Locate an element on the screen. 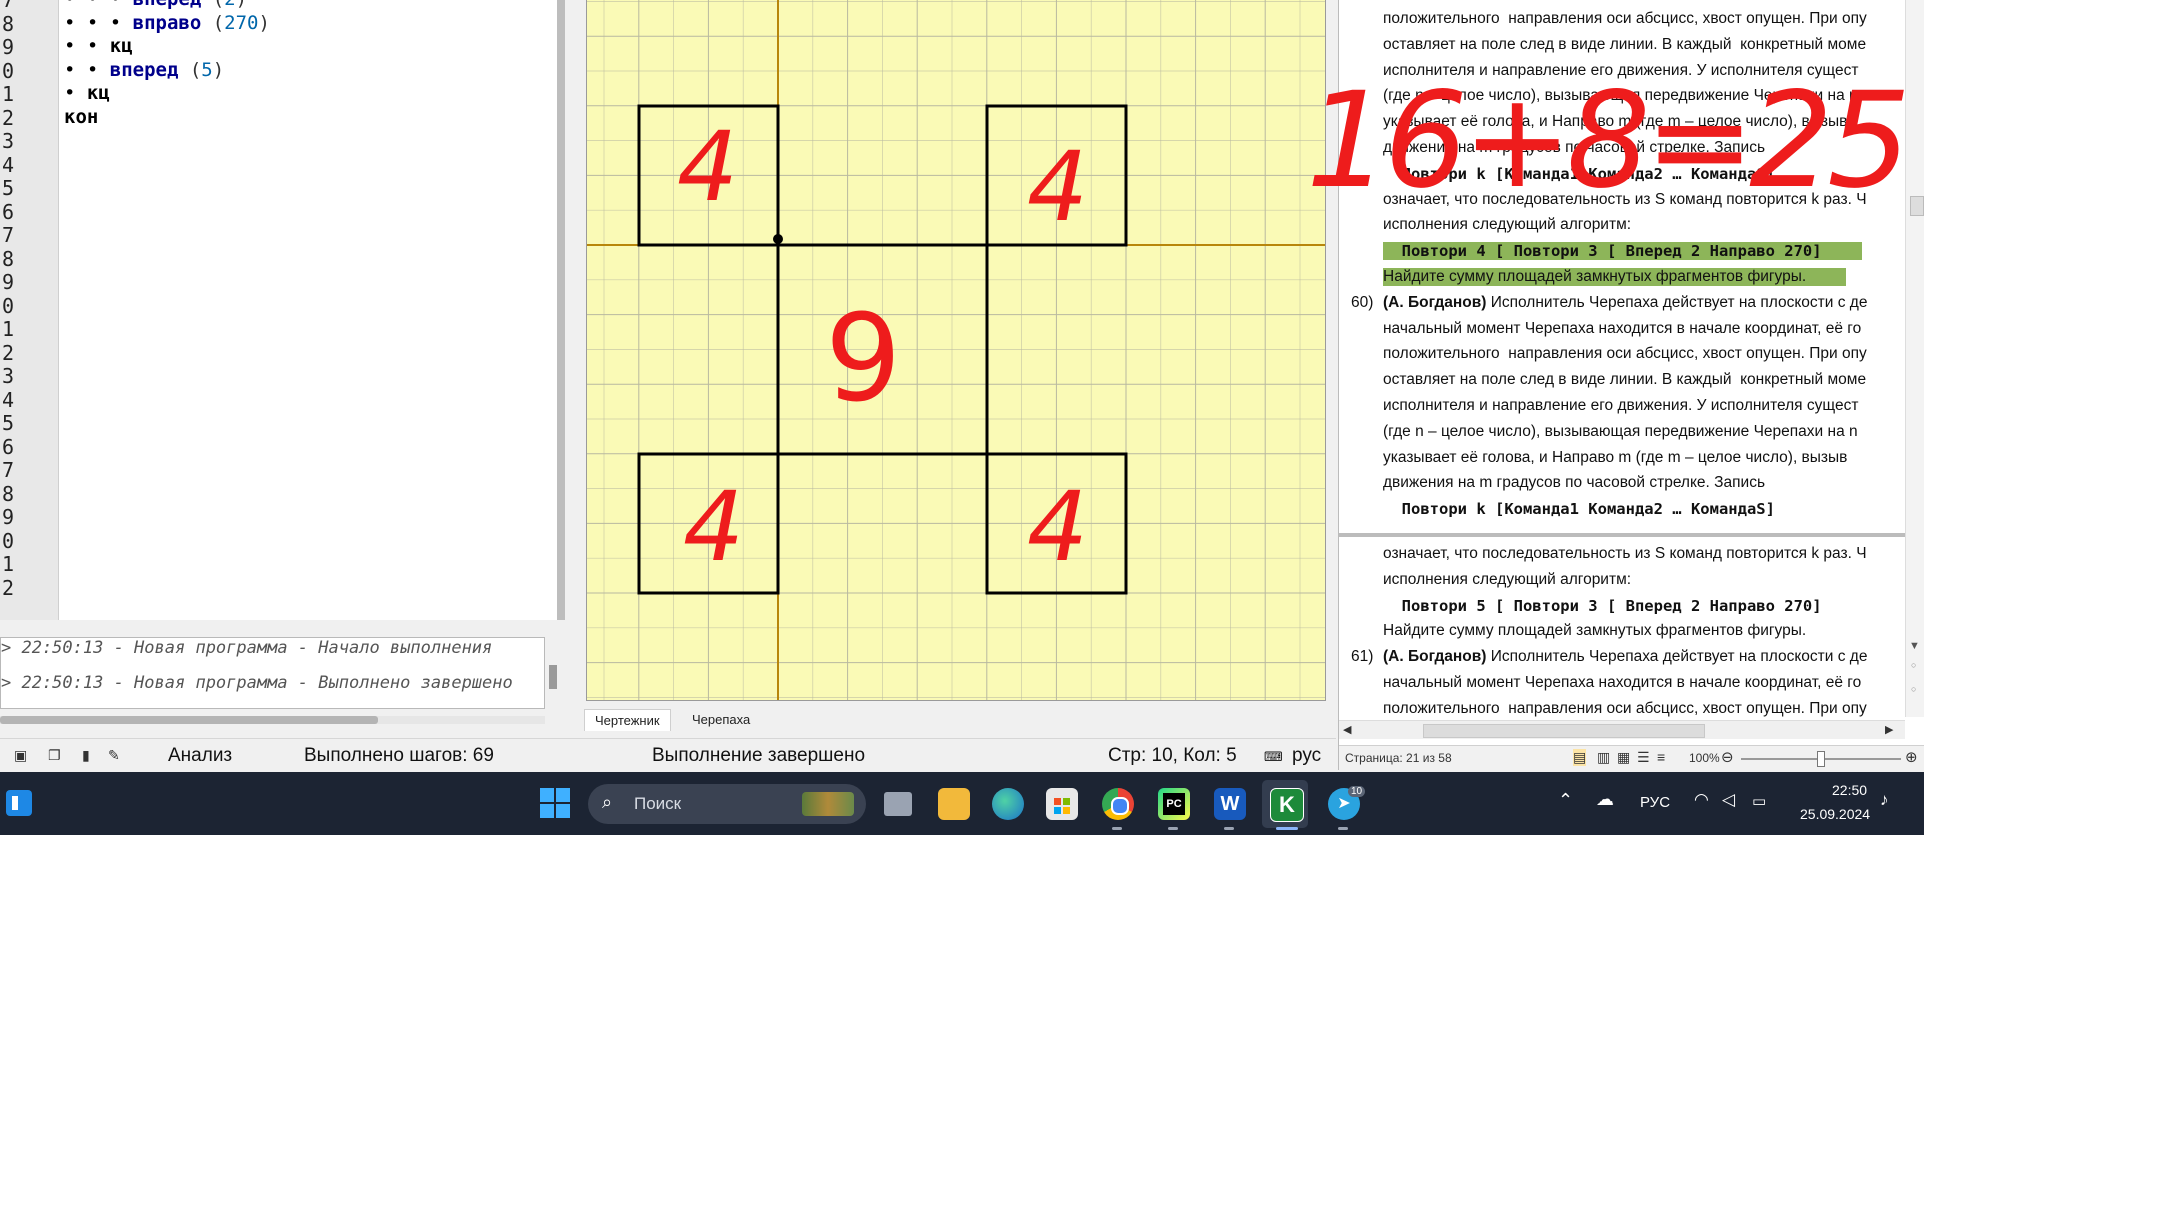 Image resolution: width=2160 pixels, height=1225 pixels. code-keyword: кц is located at coordinates (98, 93).